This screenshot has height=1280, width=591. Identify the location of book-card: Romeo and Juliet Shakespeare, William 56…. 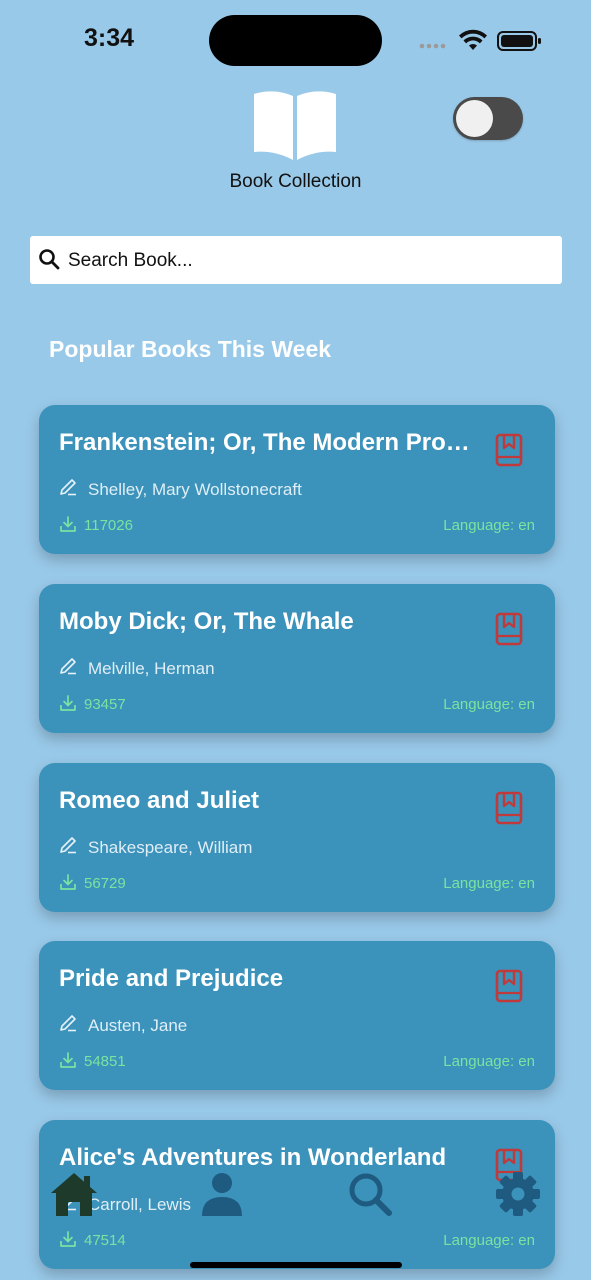
(297, 837).